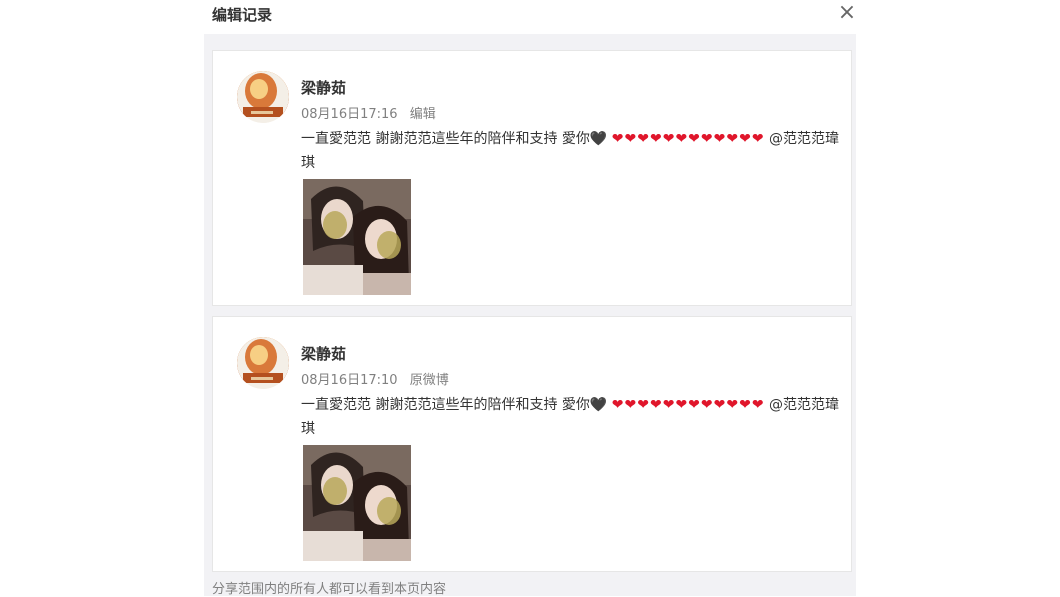 The height and width of the screenshot is (597, 1060). What do you see at coordinates (349, 380) in the screenshot?
I see `post-time: 08月16日17:10` at bounding box center [349, 380].